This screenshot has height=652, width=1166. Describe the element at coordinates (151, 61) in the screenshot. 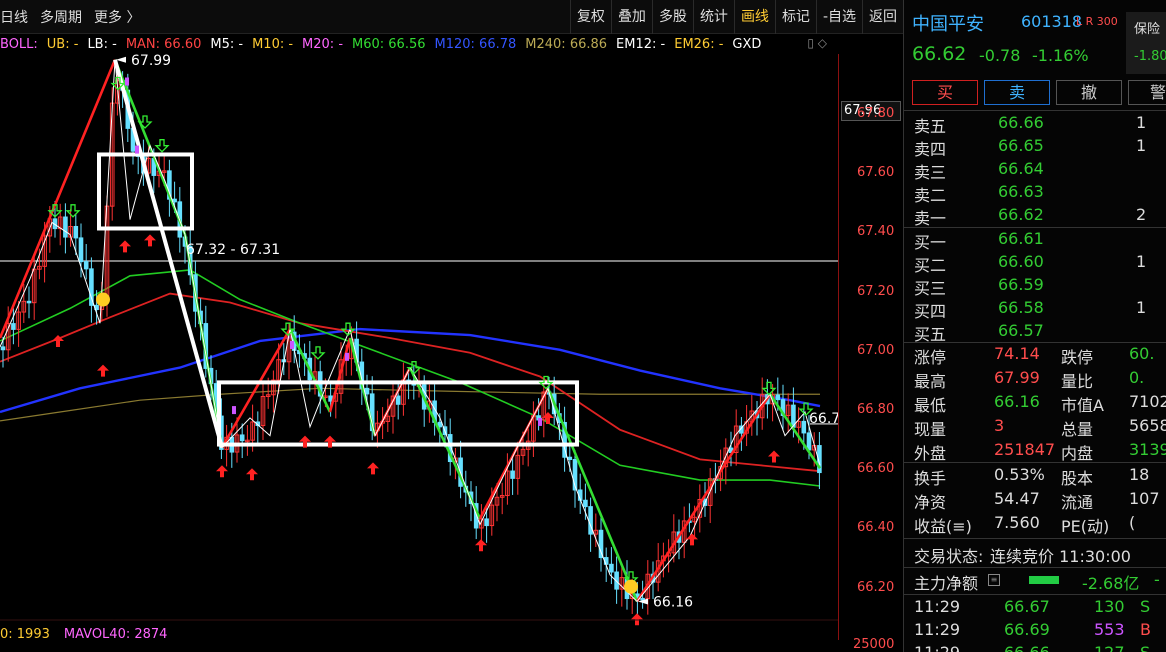

I see `high-price-label: 67.99` at that location.